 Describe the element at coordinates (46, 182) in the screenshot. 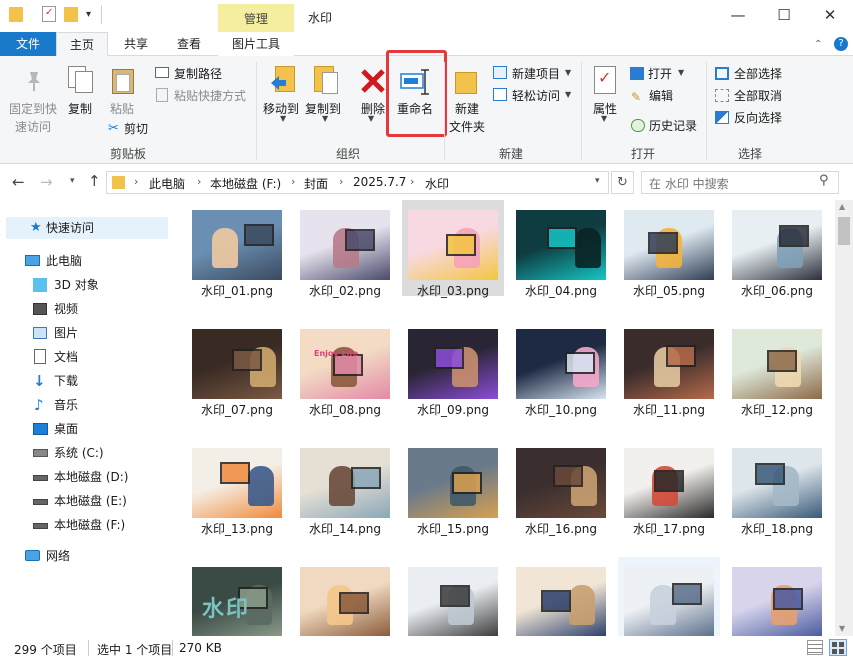

I see `forward-arrow-icon: →` at that location.